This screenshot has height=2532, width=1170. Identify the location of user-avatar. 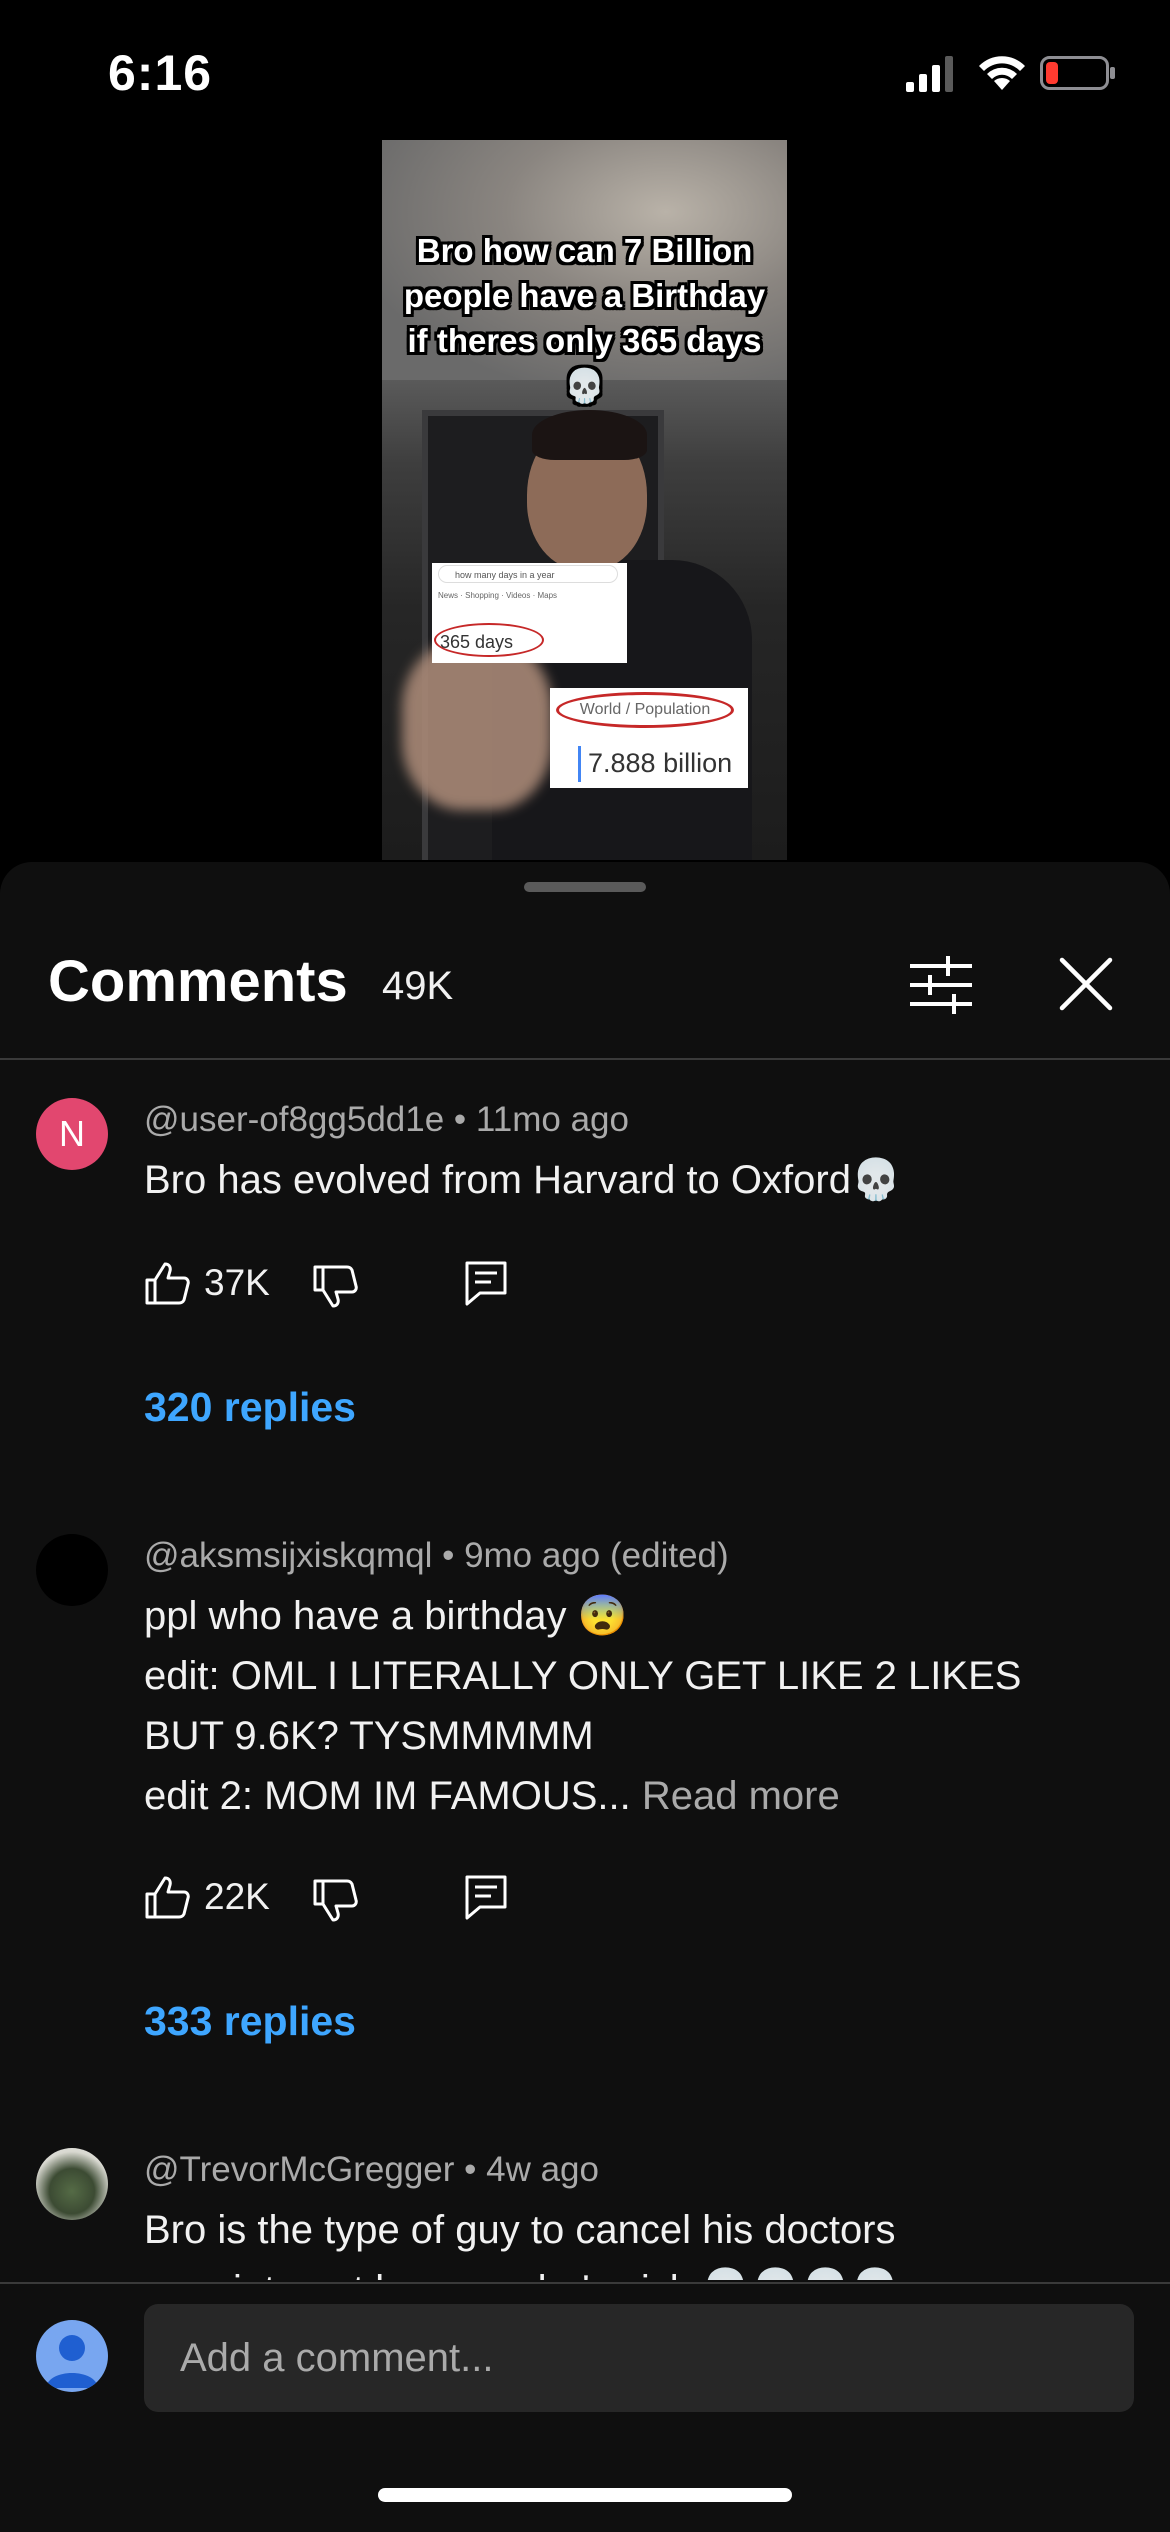
(72, 2356).